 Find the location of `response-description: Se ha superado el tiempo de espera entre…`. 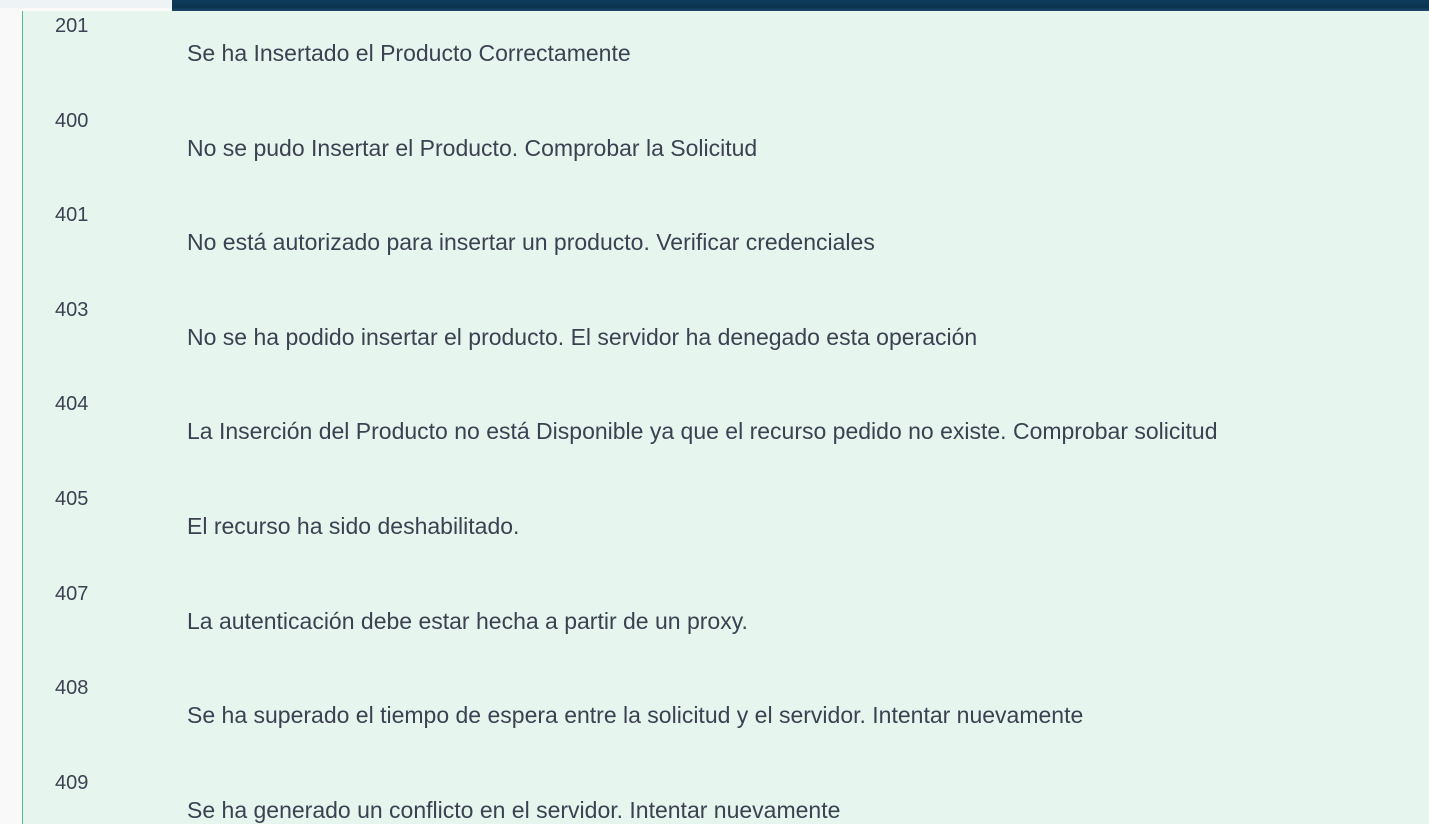

response-description: Se ha superado el tiempo de espera entre… is located at coordinates (635, 715).